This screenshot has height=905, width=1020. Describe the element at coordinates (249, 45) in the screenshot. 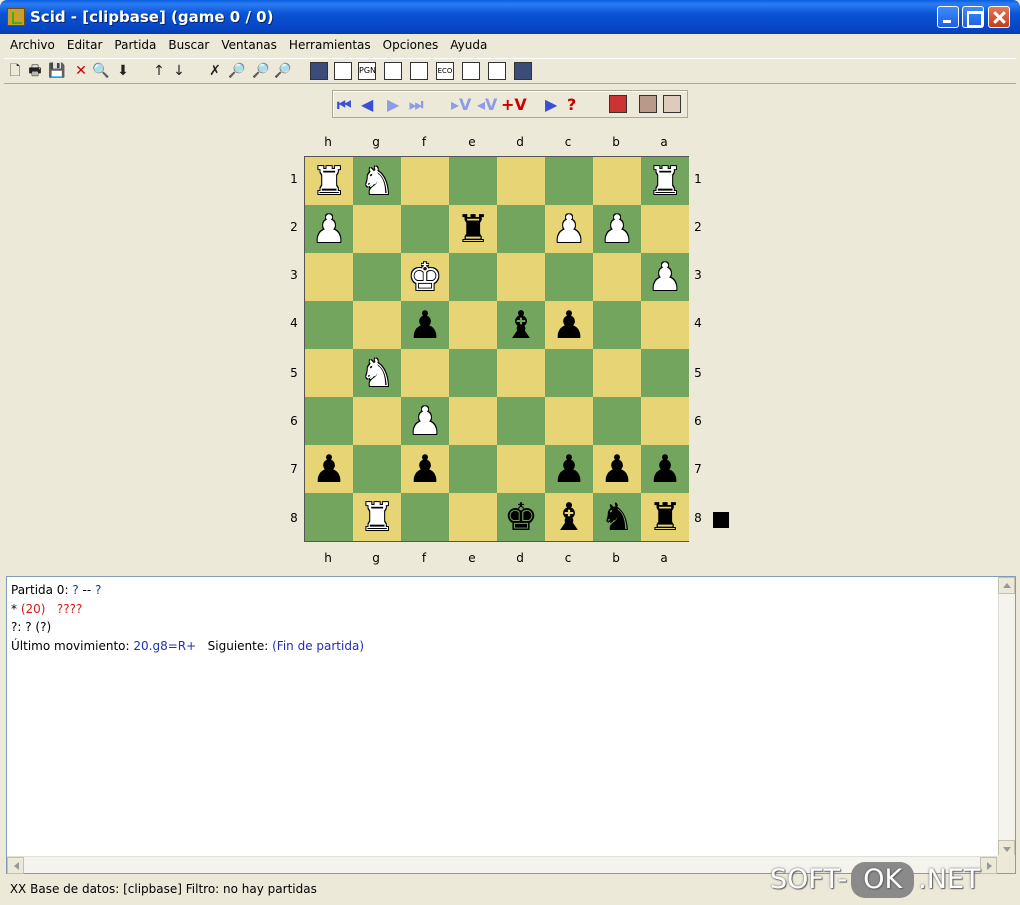

I see `menu-ventanas: Ventanas` at that location.